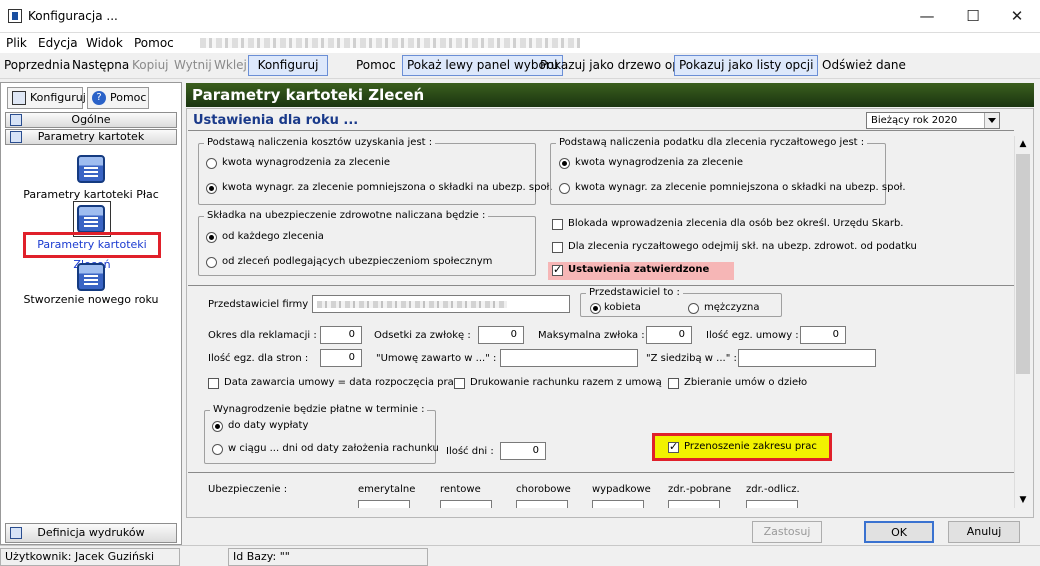 Image resolution: width=1040 pixels, height=566 pixels. Describe the element at coordinates (1017, 16) in the screenshot. I see `close-button: ✕` at that location.